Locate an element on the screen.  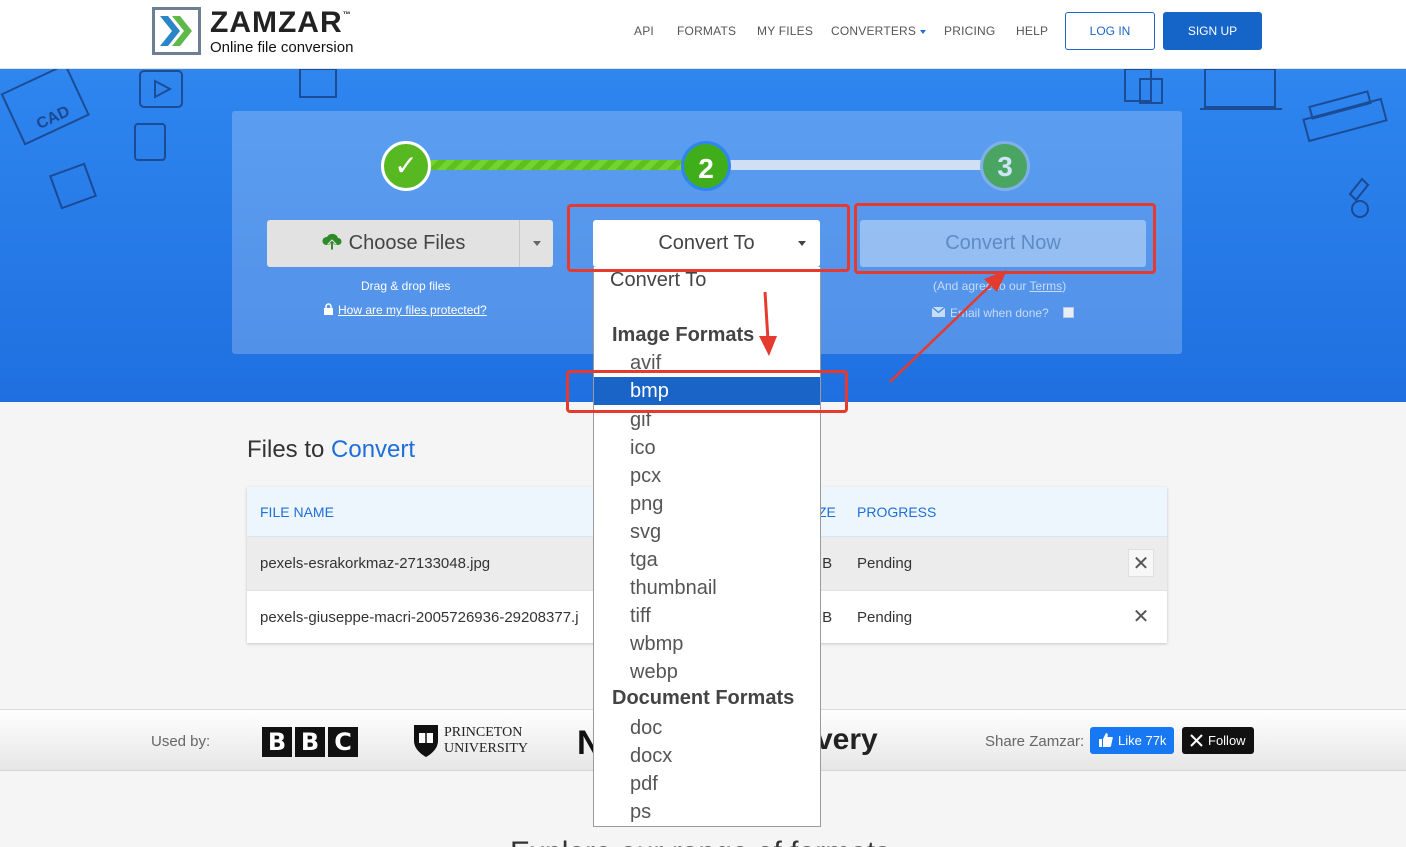
terms-prefix: (And agree to our is located at coordinates (981, 286).